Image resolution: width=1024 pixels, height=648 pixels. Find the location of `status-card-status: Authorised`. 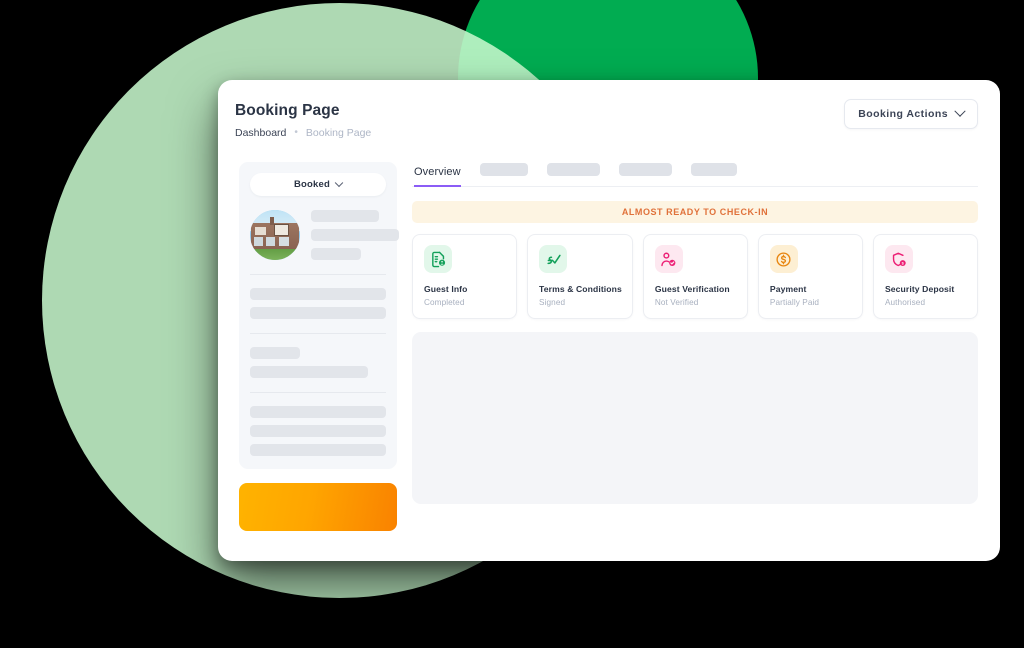

status-card-status: Authorised is located at coordinates (905, 302).